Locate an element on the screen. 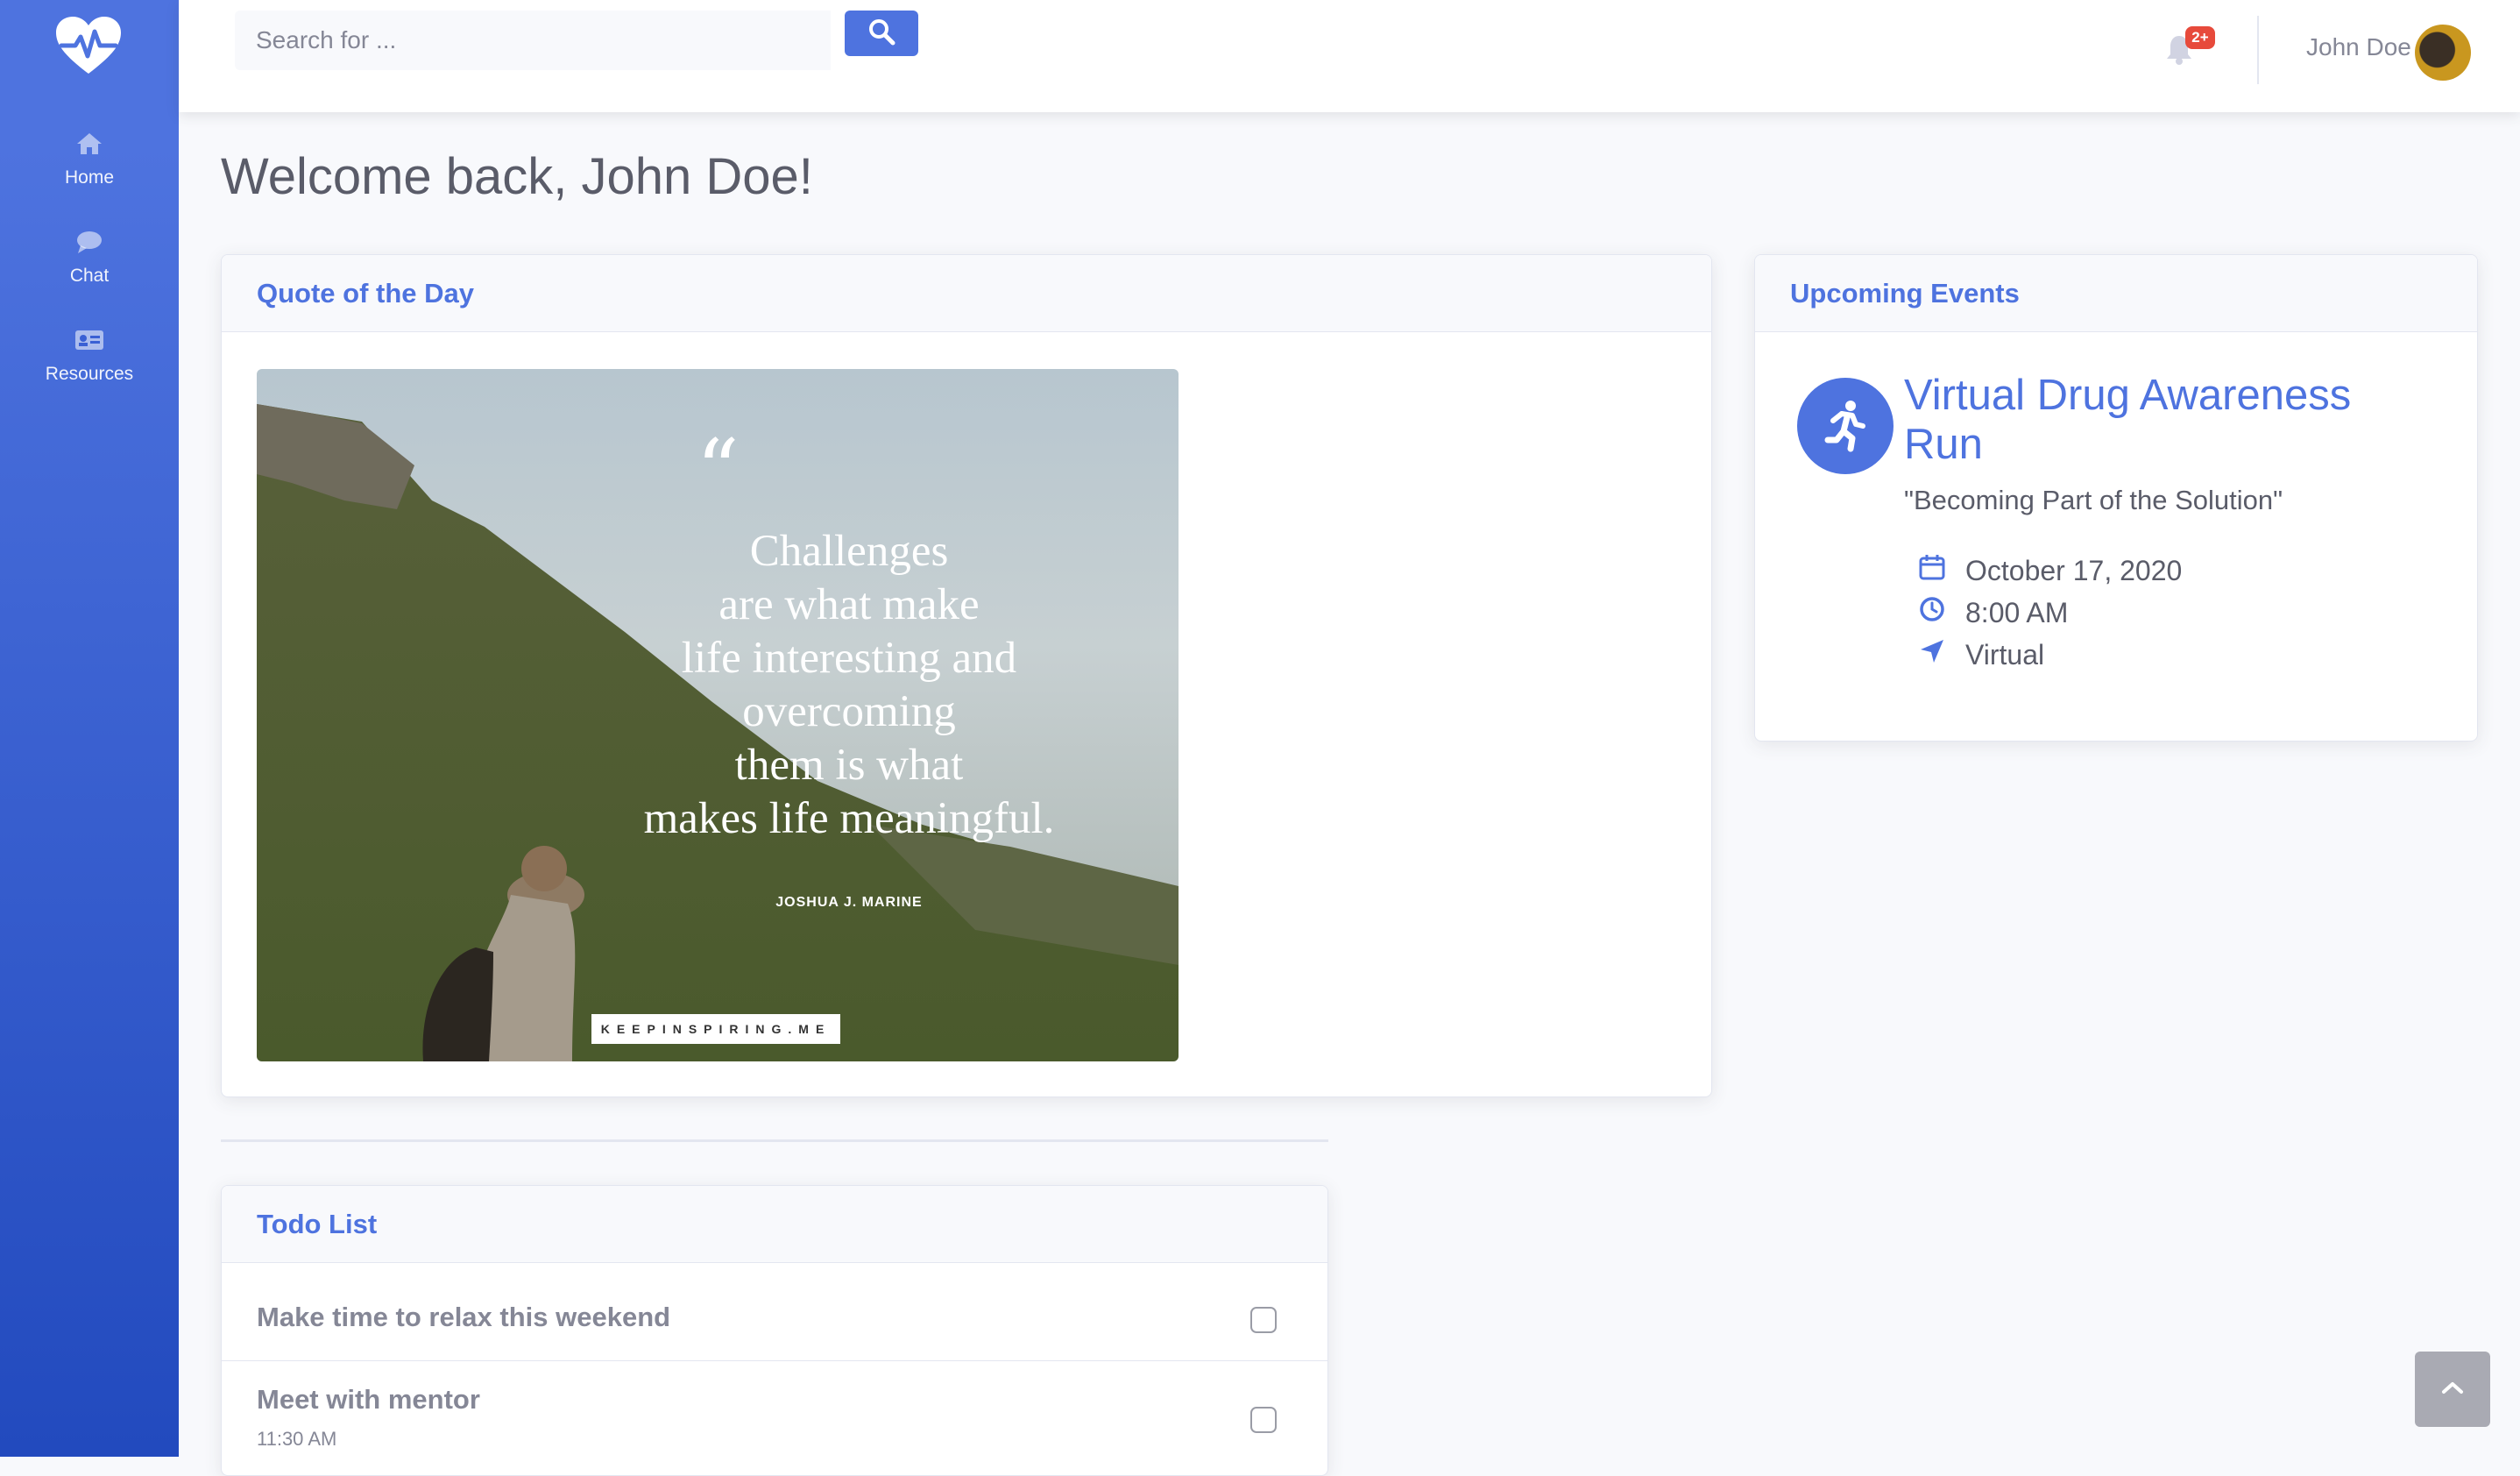 The width and height of the screenshot is (2520, 1476). sidebar-item-label: Chat is located at coordinates (89, 276).